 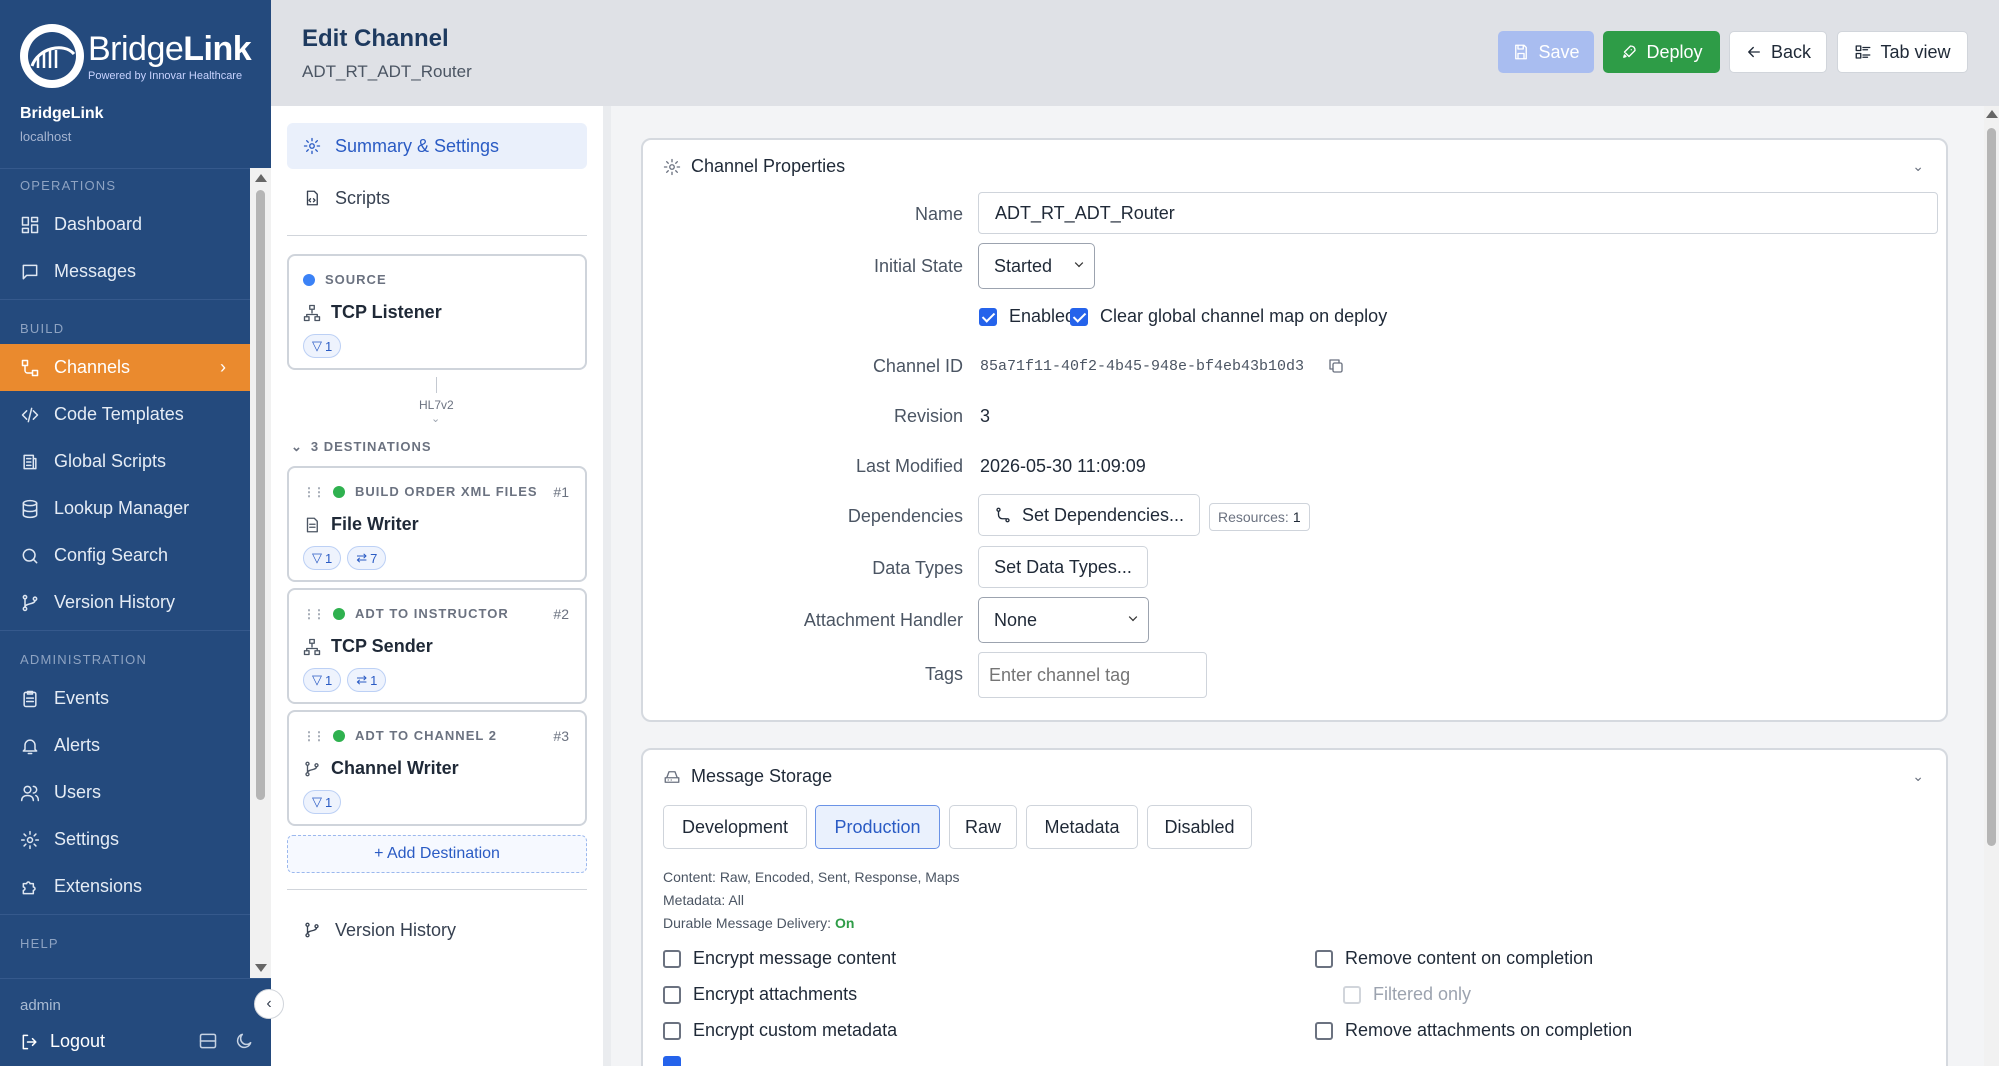 What do you see at coordinates (1082, 827) in the screenshot?
I see `storage-mode-metadata: Metadata` at bounding box center [1082, 827].